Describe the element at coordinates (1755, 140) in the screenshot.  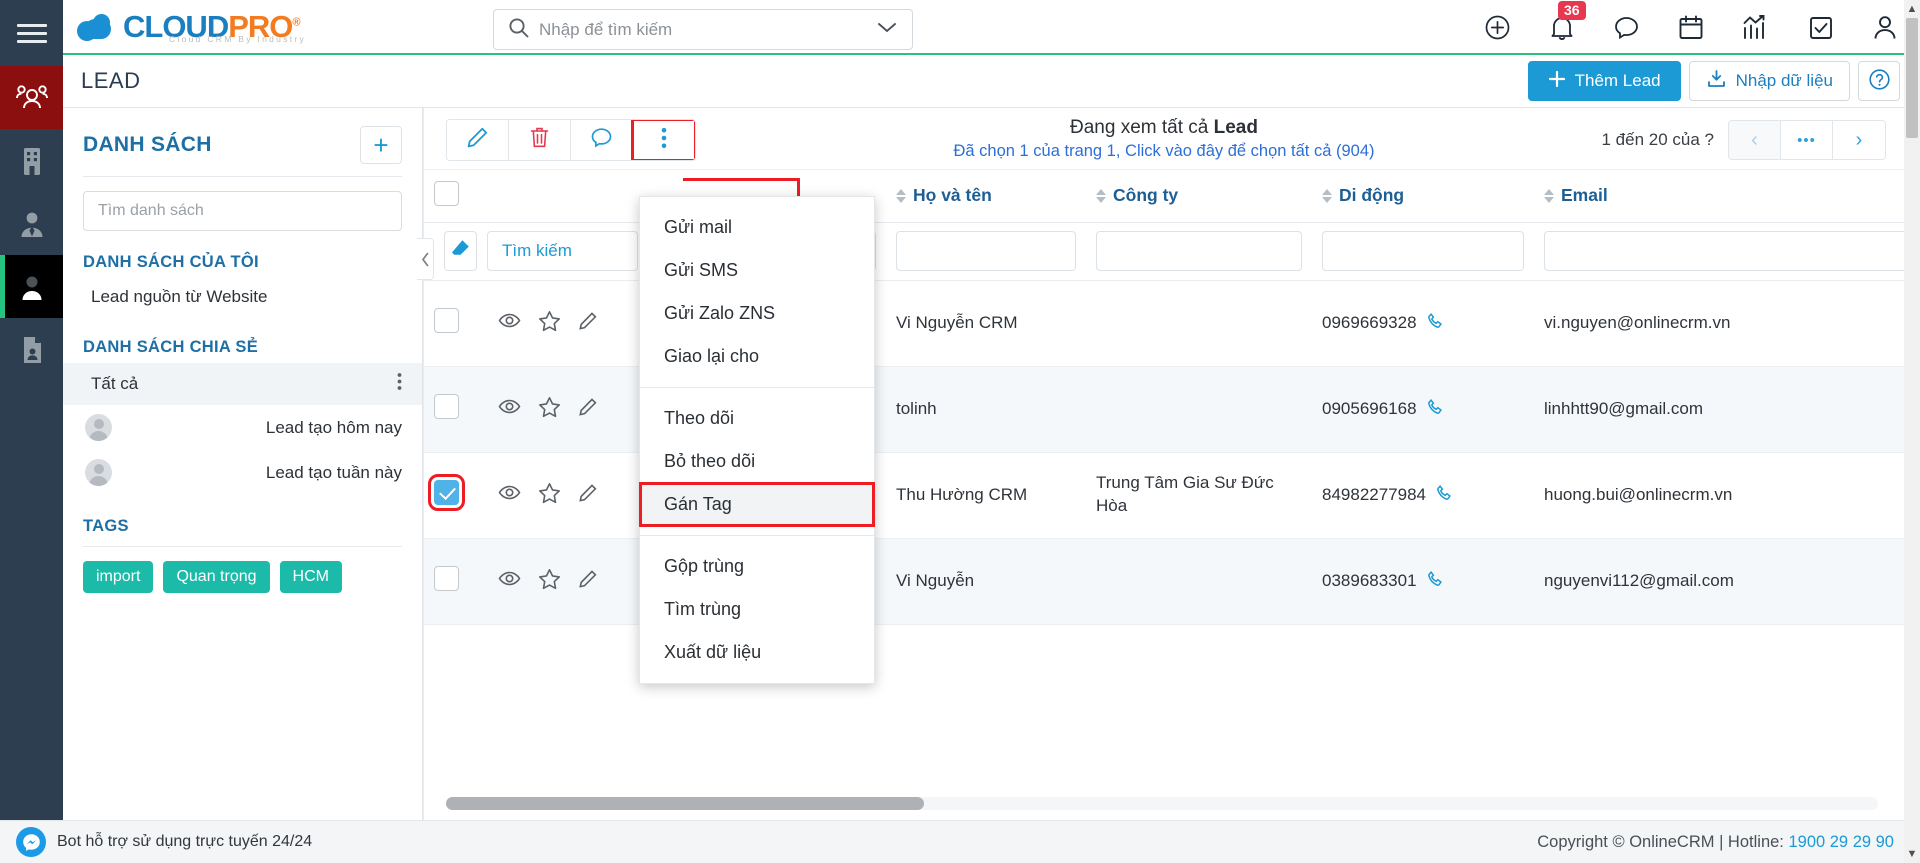
I see `prev-page-button: ‹` at that location.